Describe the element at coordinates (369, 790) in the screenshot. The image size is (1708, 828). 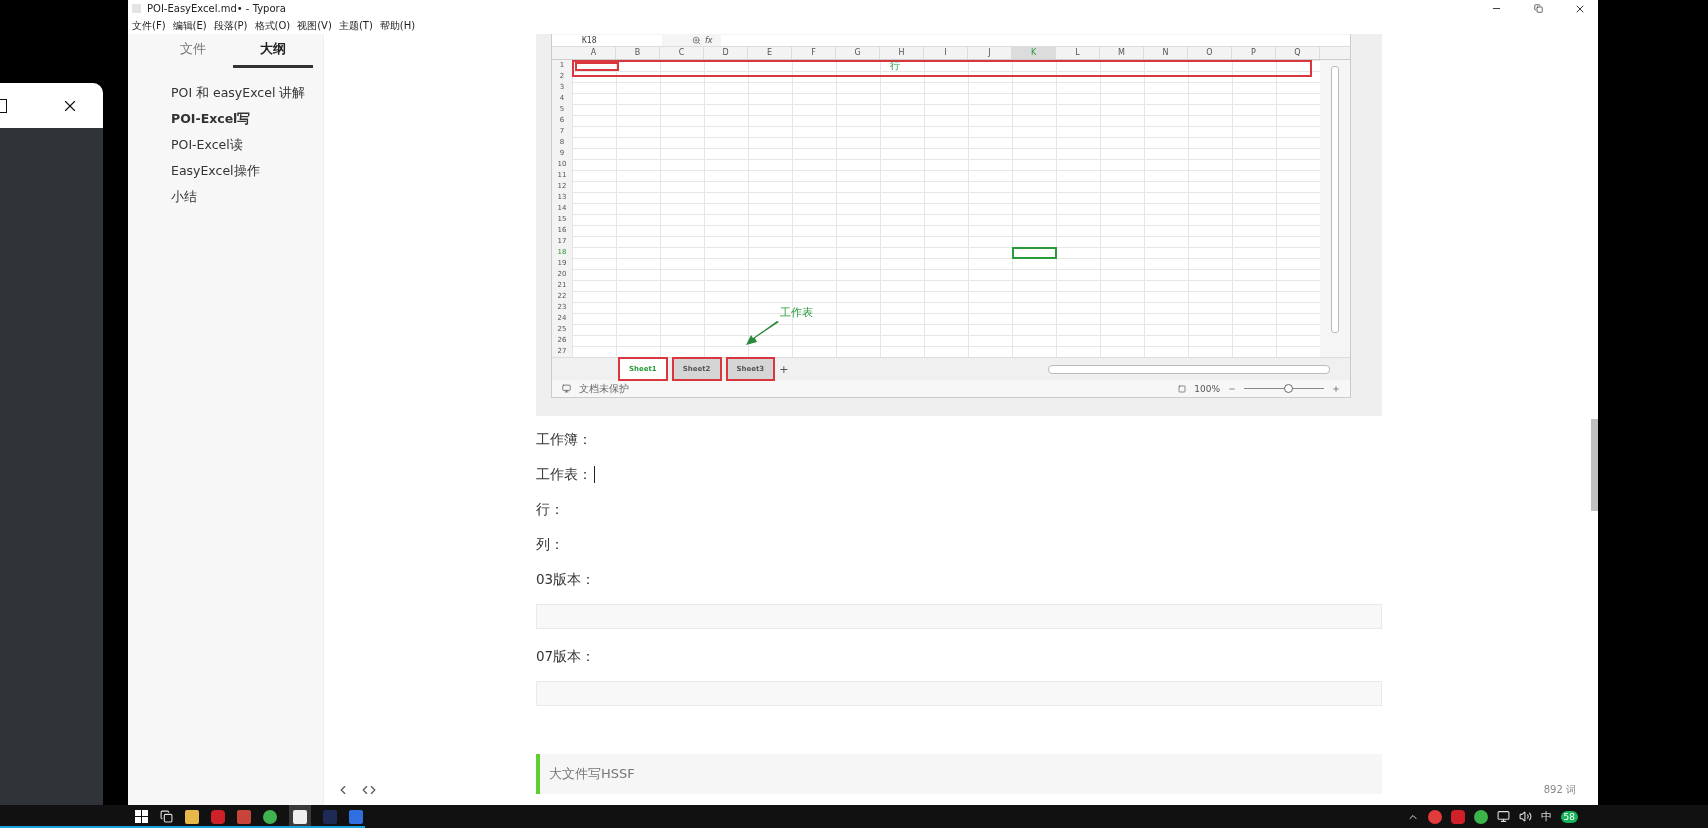
I see `source-code-icon` at that location.